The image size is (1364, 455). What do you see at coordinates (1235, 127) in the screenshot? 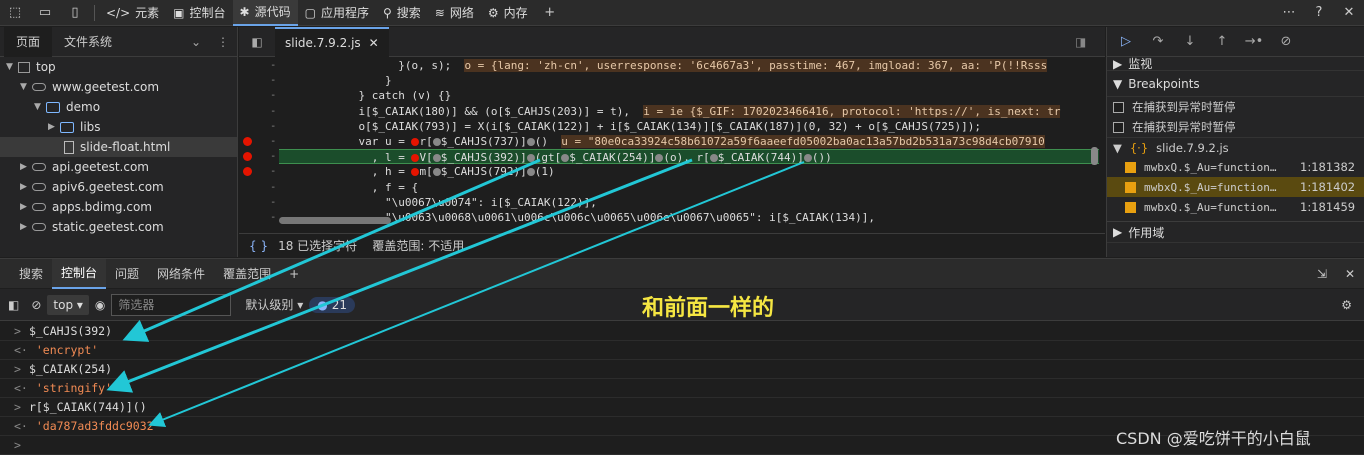
I see `pause-caught-option: 在捕获到异常时暂停` at bounding box center [1235, 127].